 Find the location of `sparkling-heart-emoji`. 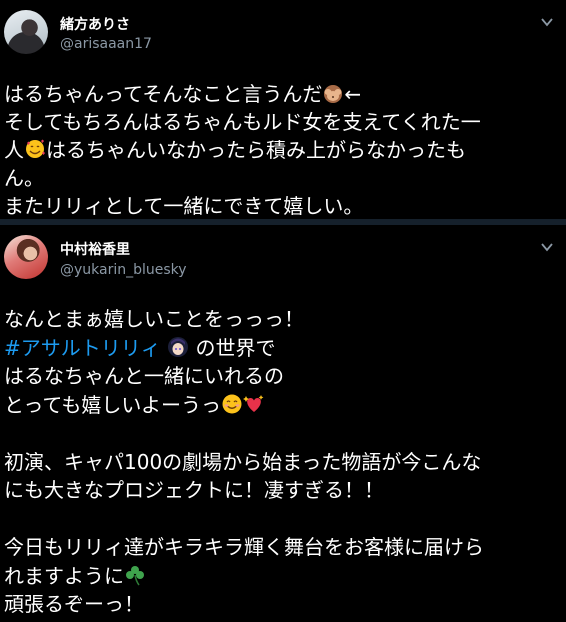

sparkling-heart-emoji is located at coordinates (254, 404).